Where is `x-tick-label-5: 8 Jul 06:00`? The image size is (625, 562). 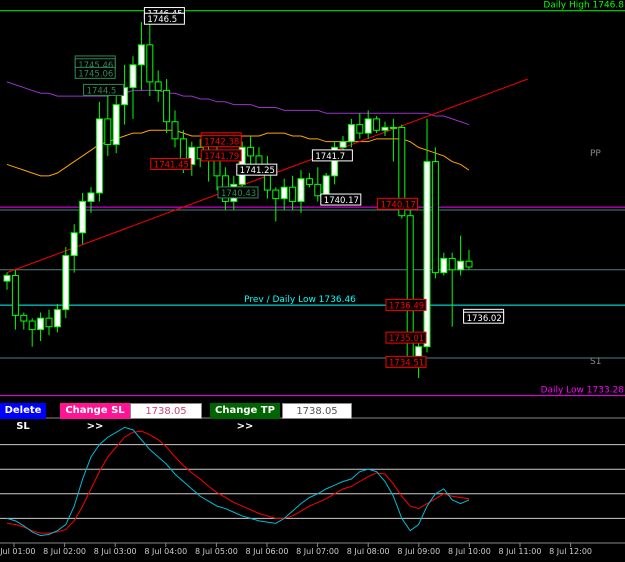 x-tick-label-5: 8 Jul 06:00 is located at coordinates (267, 551).